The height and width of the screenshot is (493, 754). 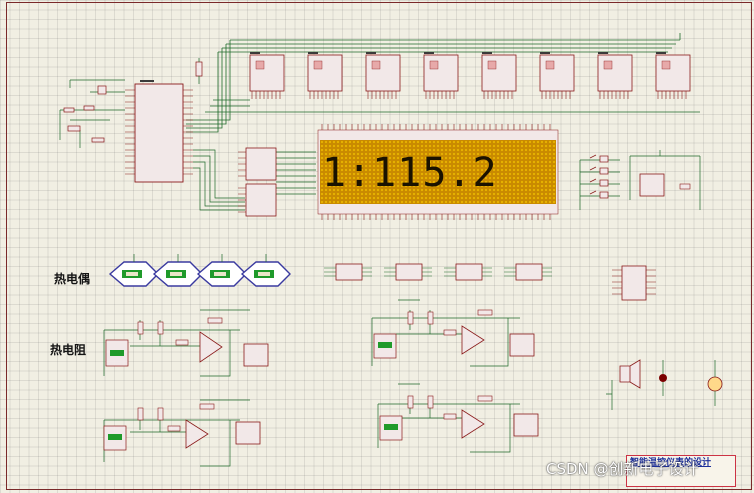 I want to click on lcd-readout: 1:115.2, so click(x=410, y=173).